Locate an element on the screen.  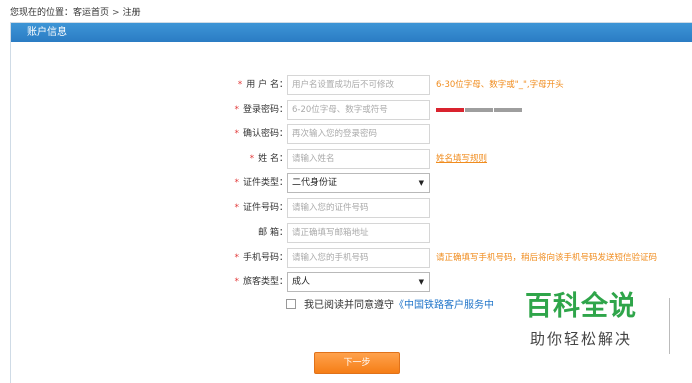
passenger-type-row: * 旅客类型： 成人 ▼ is located at coordinates (351, 282).